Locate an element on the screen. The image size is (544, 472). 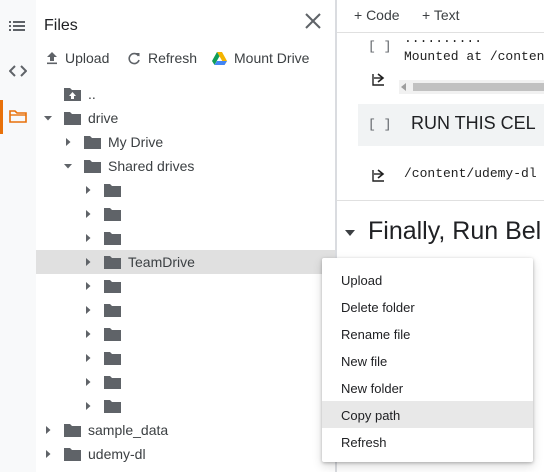
output-scrollbar is located at coordinates (471, 87).